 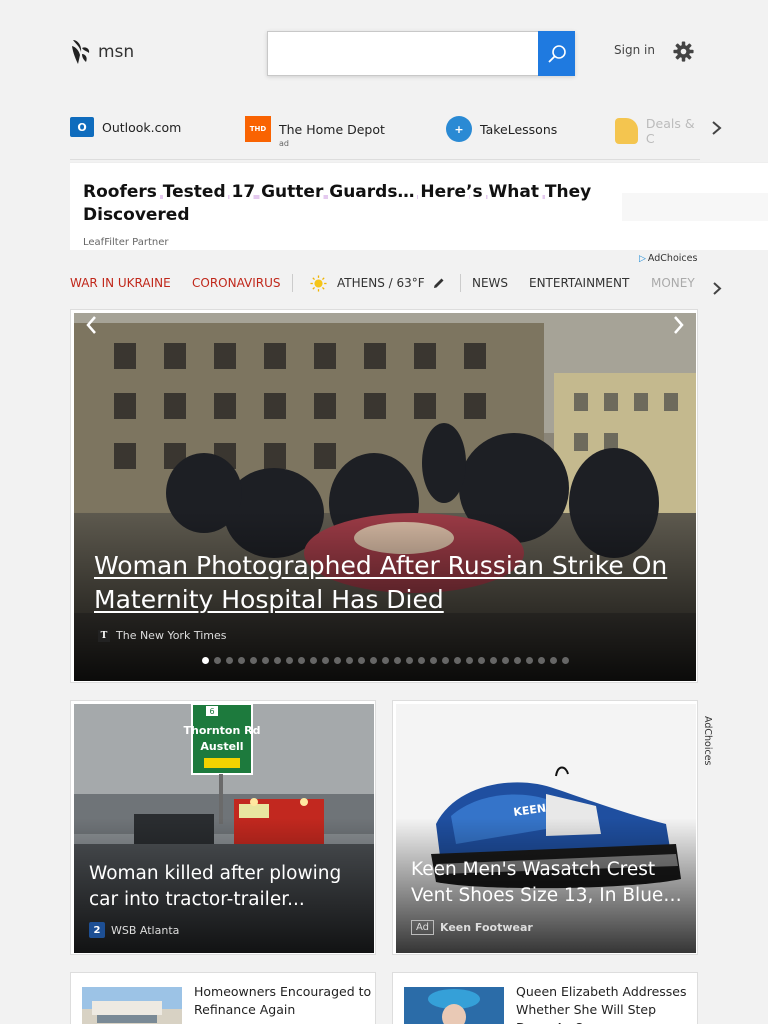 I want to click on quicklink-takelessons: + TakeLessons, so click(x=501, y=129).